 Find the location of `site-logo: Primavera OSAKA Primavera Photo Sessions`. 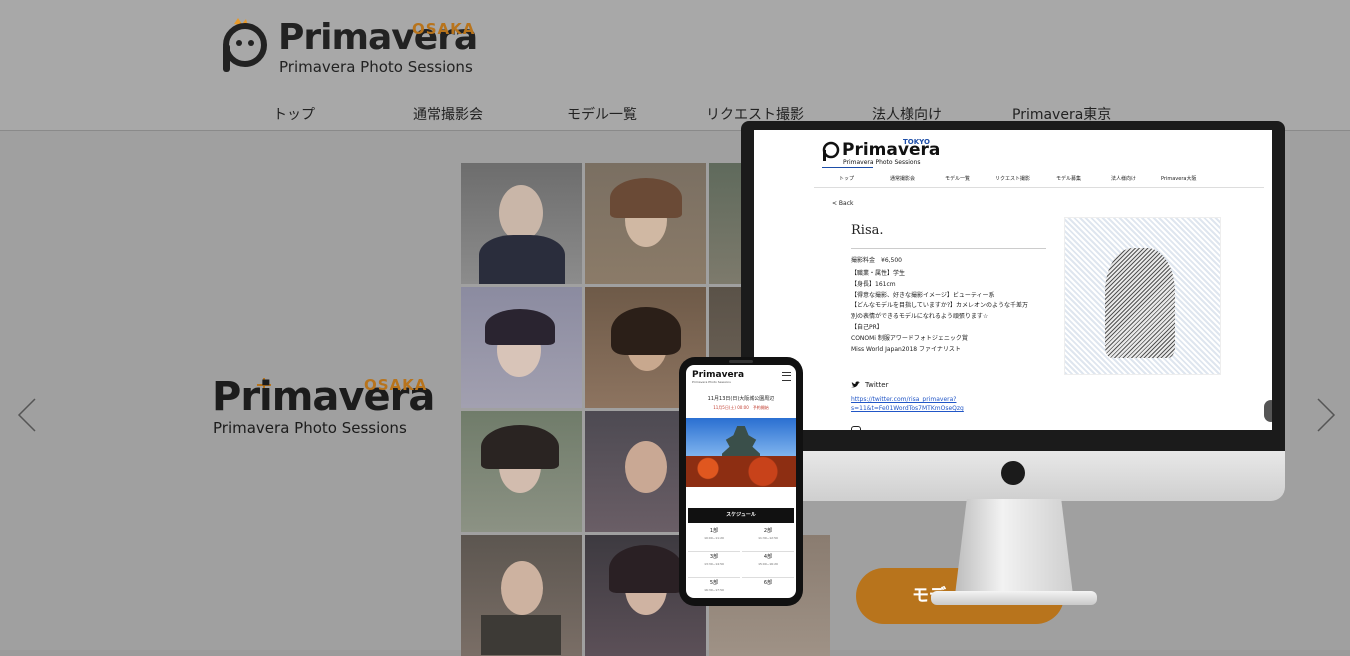

site-logo: Primavera OSAKA Primavera Photo Sessions is located at coordinates (350, 46).